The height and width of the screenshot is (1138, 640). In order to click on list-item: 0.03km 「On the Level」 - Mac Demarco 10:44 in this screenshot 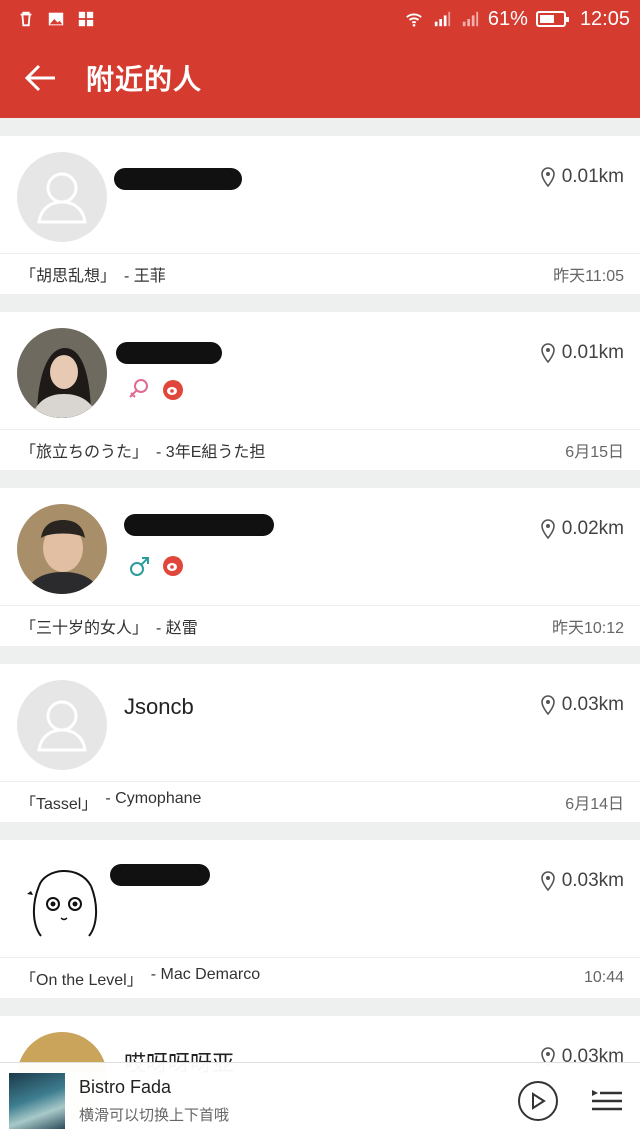, I will do `click(320, 919)`.